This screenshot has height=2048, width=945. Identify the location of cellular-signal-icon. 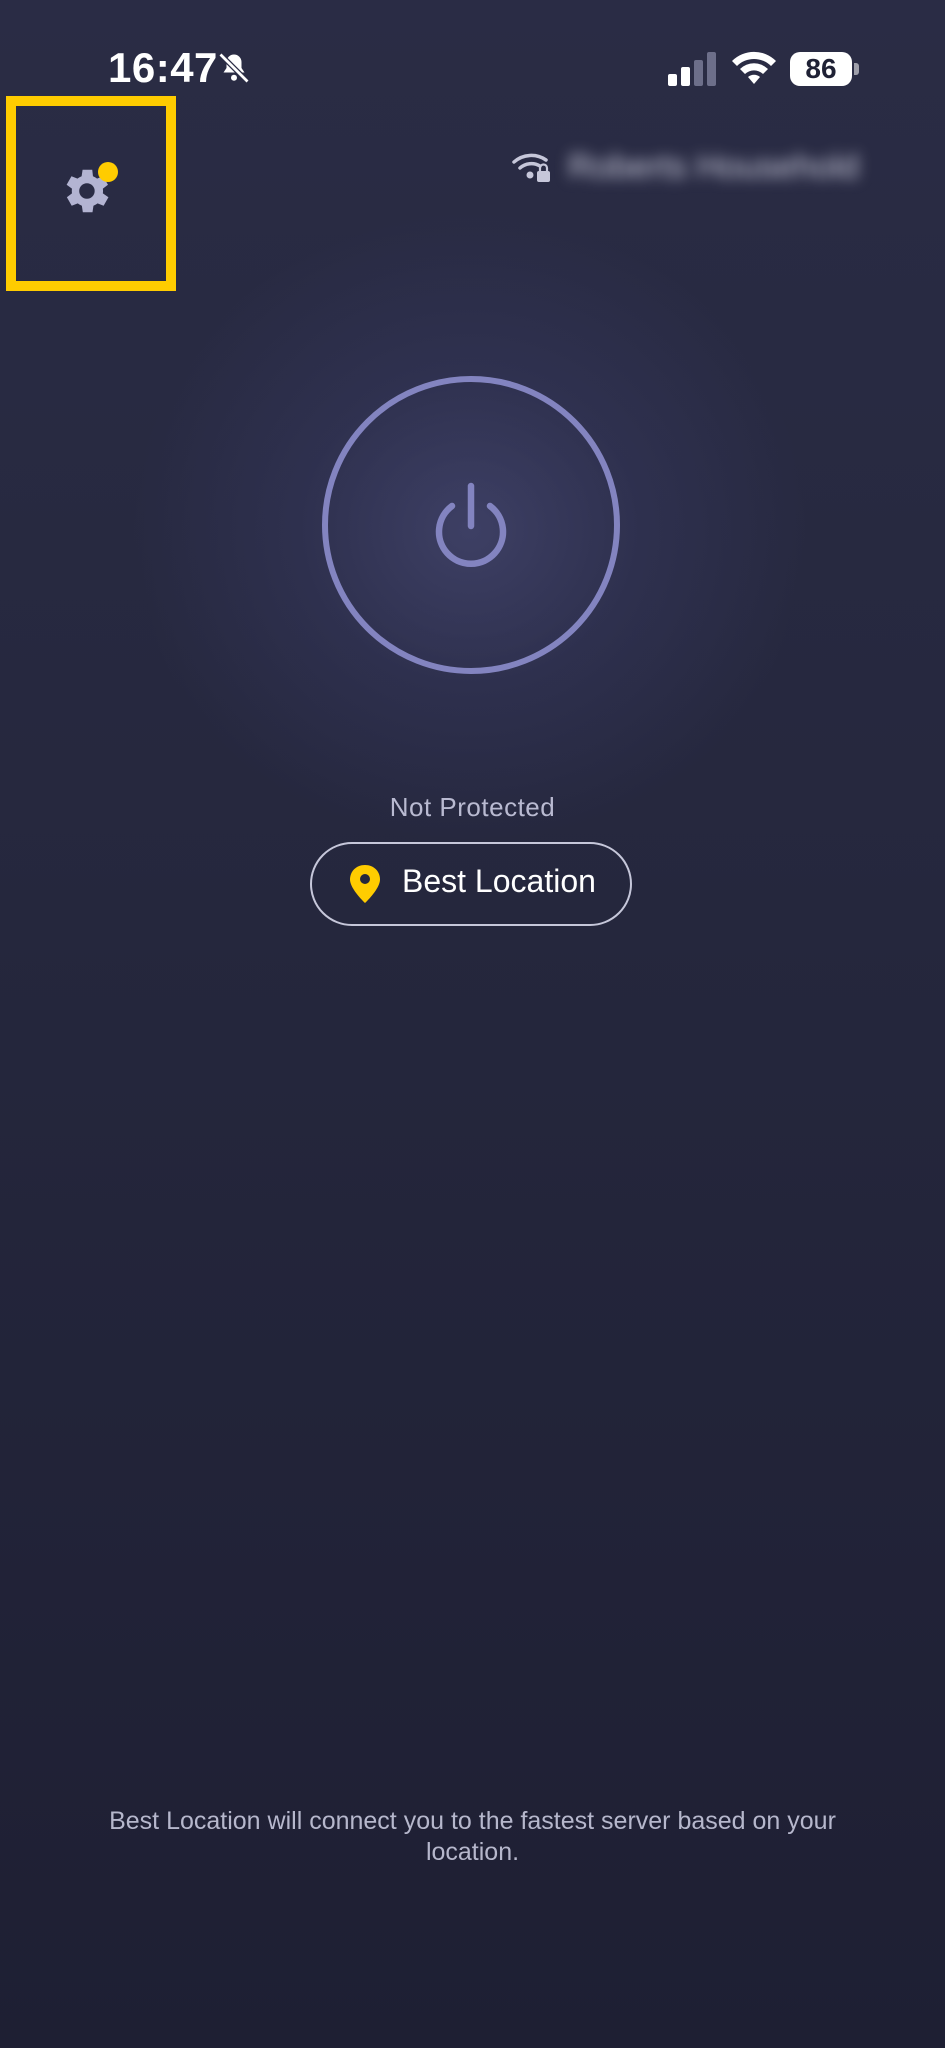
(692, 69).